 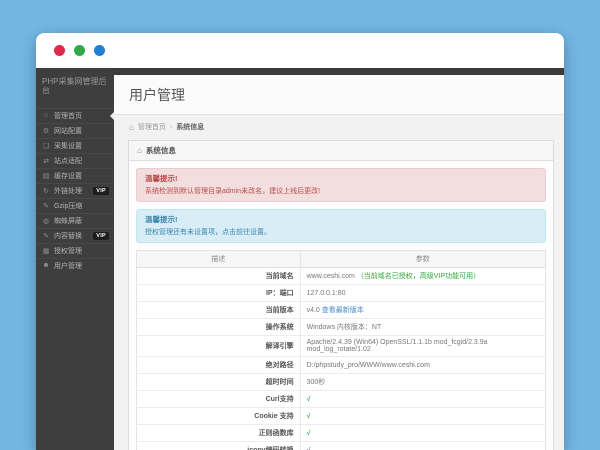 What do you see at coordinates (422, 365) in the screenshot?
I see `row-value: D:/phpstudy_pro/WWW/www.ceshi.com` at bounding box center [422, 365].